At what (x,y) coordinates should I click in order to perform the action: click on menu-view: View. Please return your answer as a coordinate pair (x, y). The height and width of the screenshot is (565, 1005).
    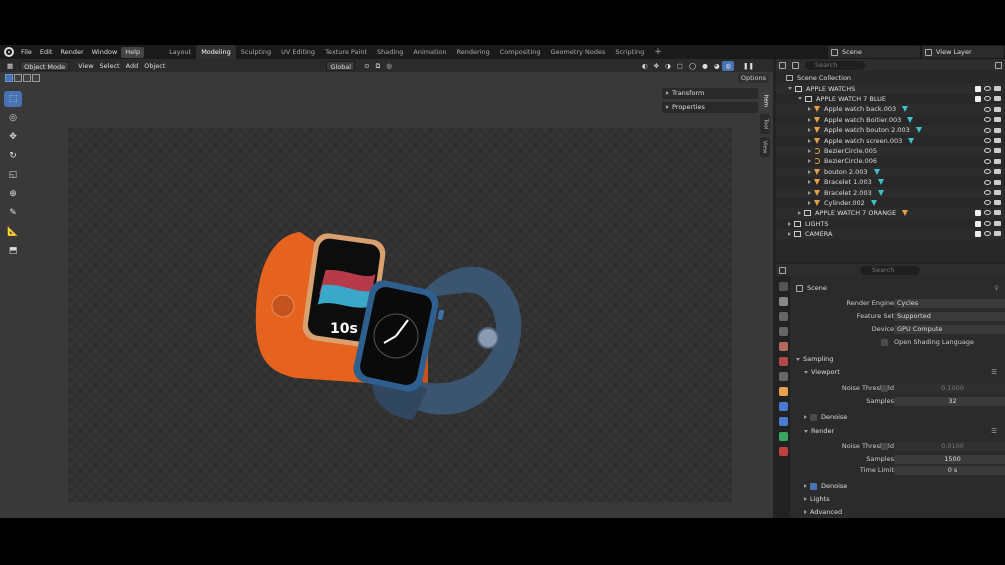
    Looking at the image, I should click on (85, 66).